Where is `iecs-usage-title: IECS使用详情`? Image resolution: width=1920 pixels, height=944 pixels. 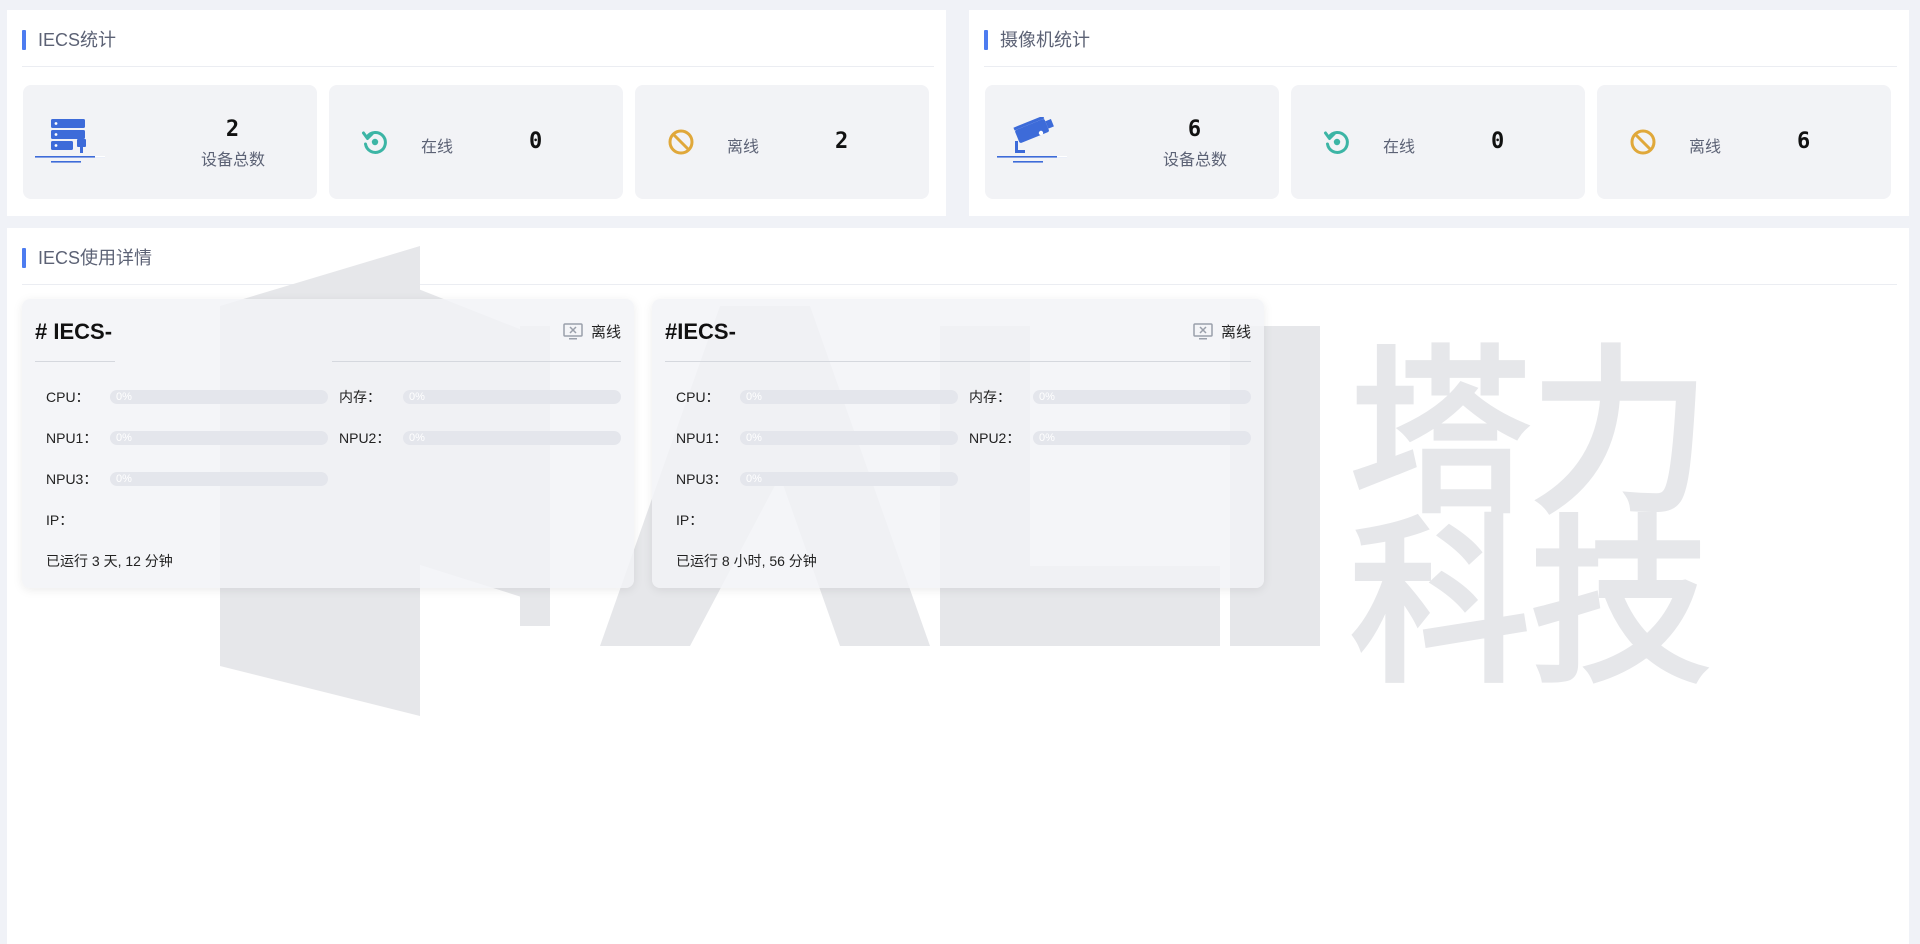
iecs-usage-title: IECS使用详情 is located at coordinates (87, 258).